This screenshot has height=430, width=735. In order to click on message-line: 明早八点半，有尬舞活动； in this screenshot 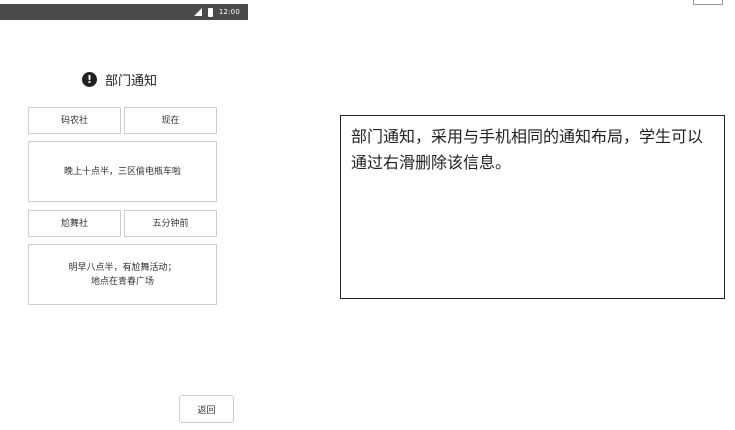, I will do `click(122, 267)`.